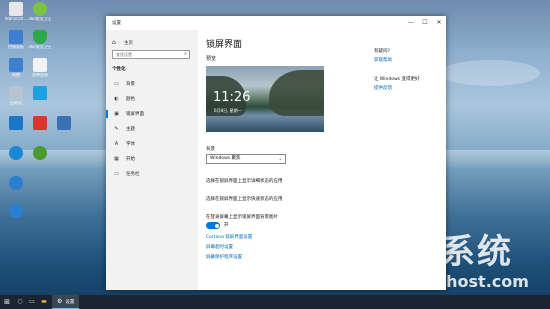  I want to click on gear-icon, so click(40, 93).